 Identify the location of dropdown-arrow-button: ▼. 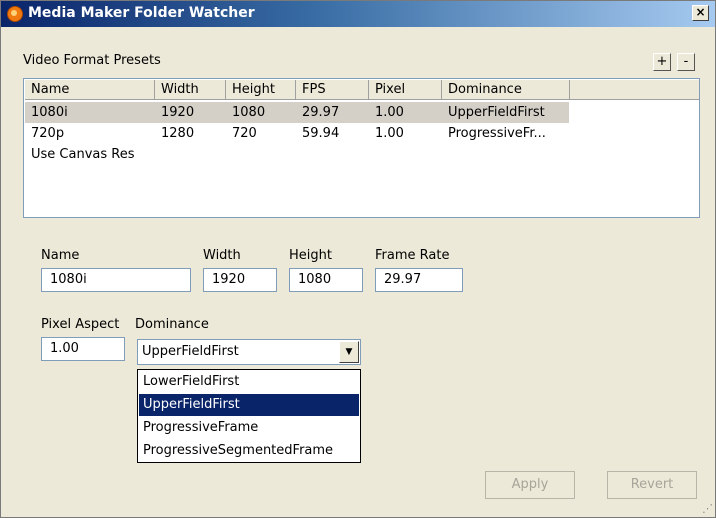
(349, 352).